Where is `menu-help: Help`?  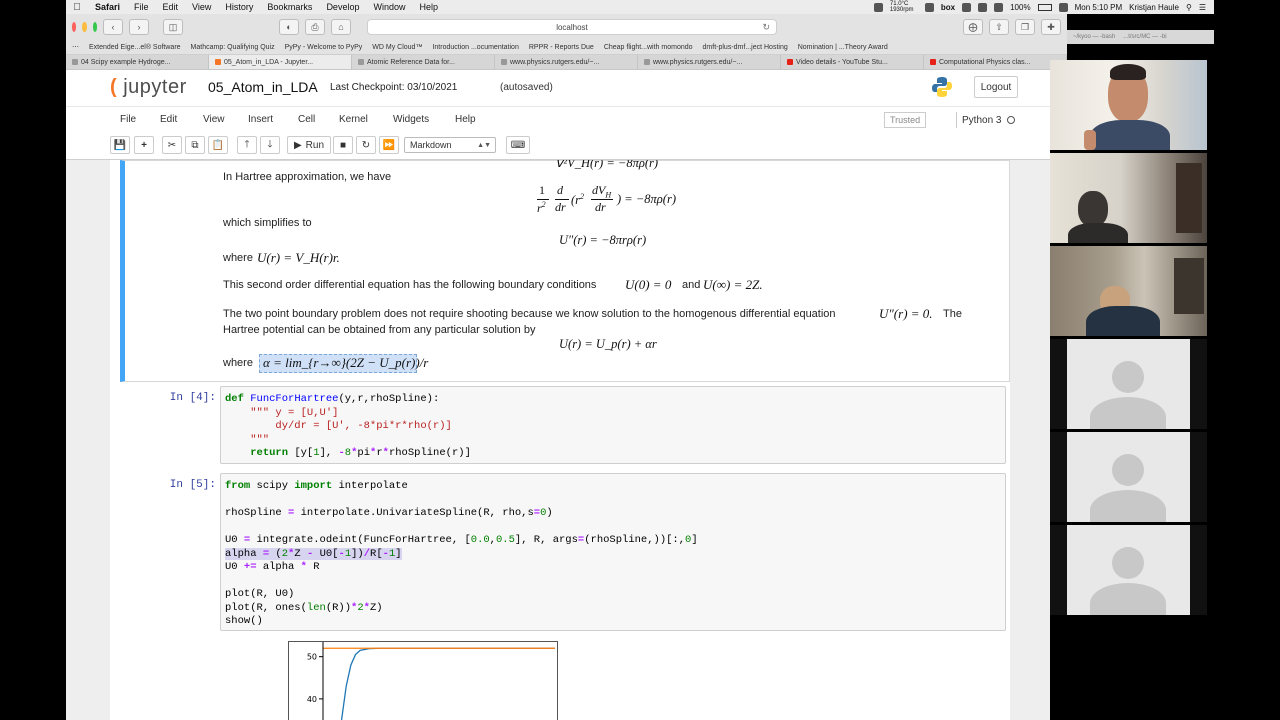 menu-help: Help is located at coordinates (428, 7).